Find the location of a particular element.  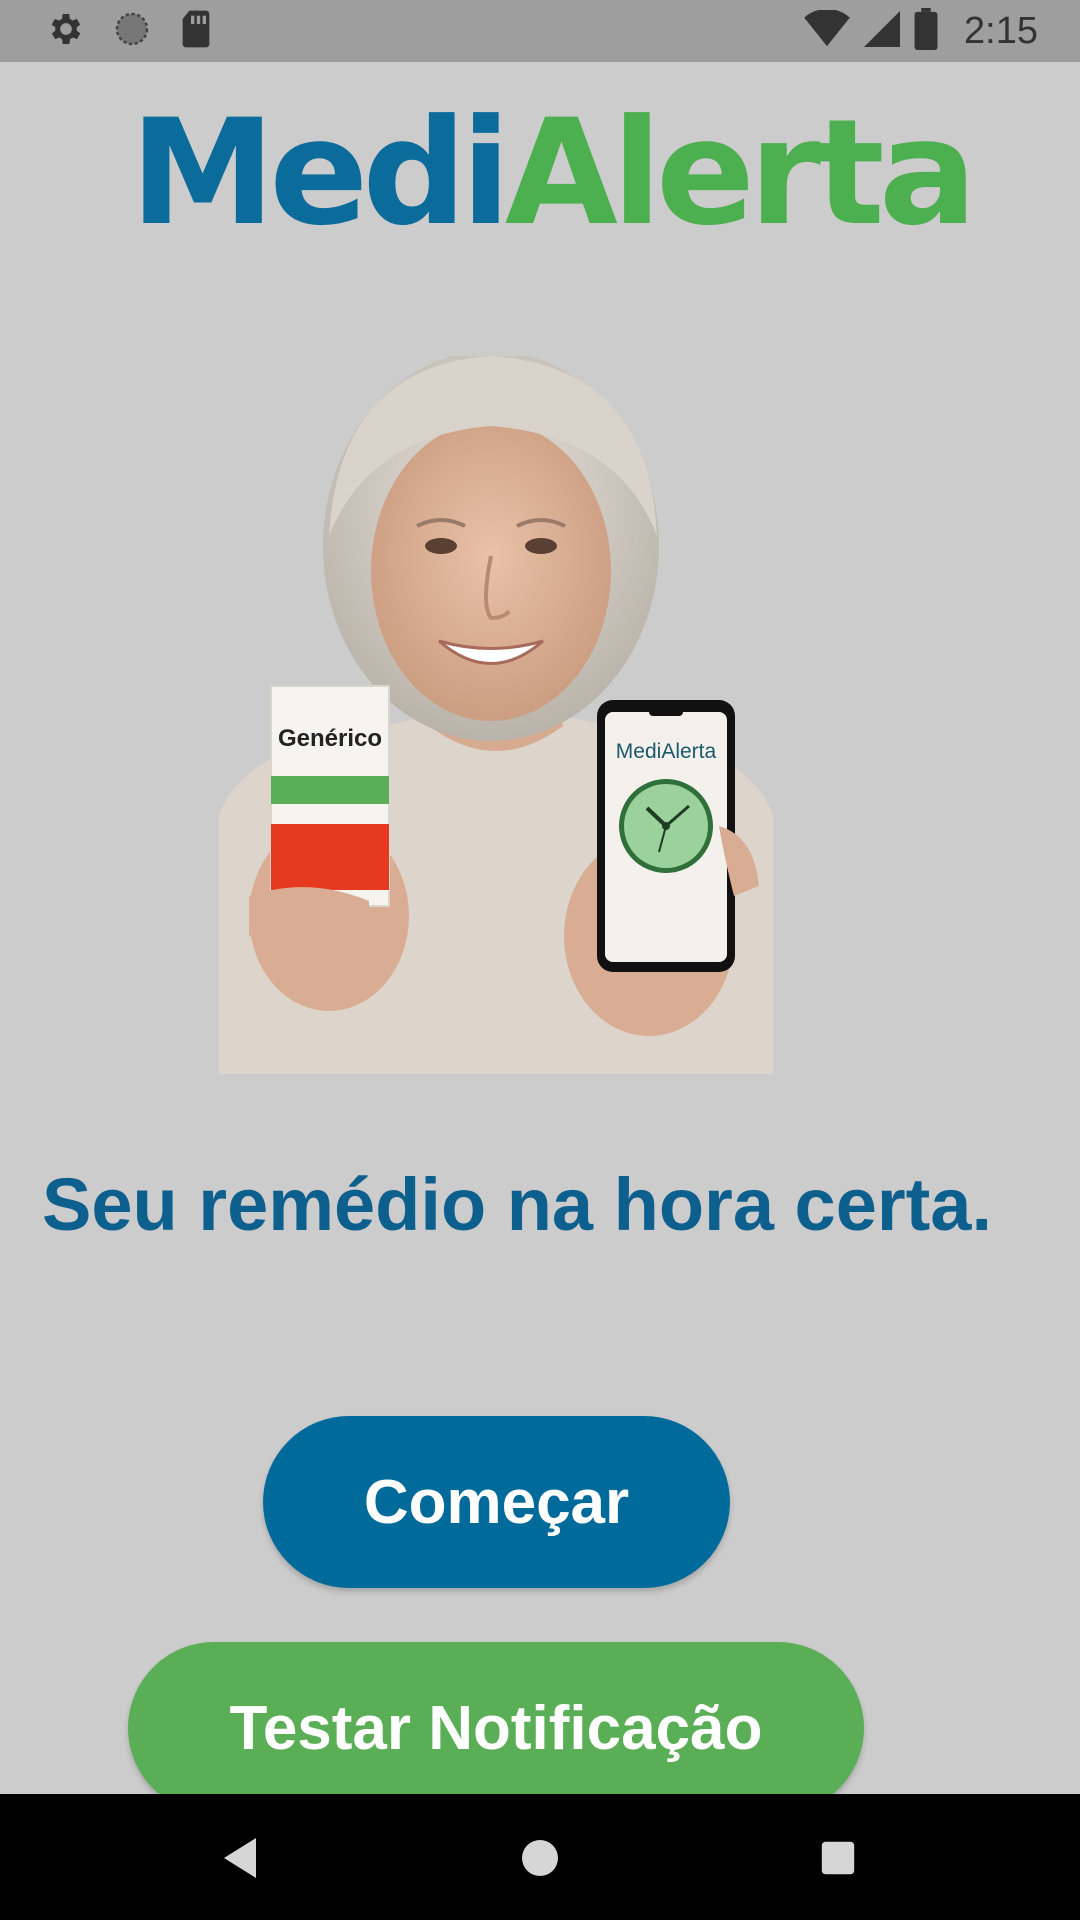

box-label: Genérico is located at coordinates (330, 738).